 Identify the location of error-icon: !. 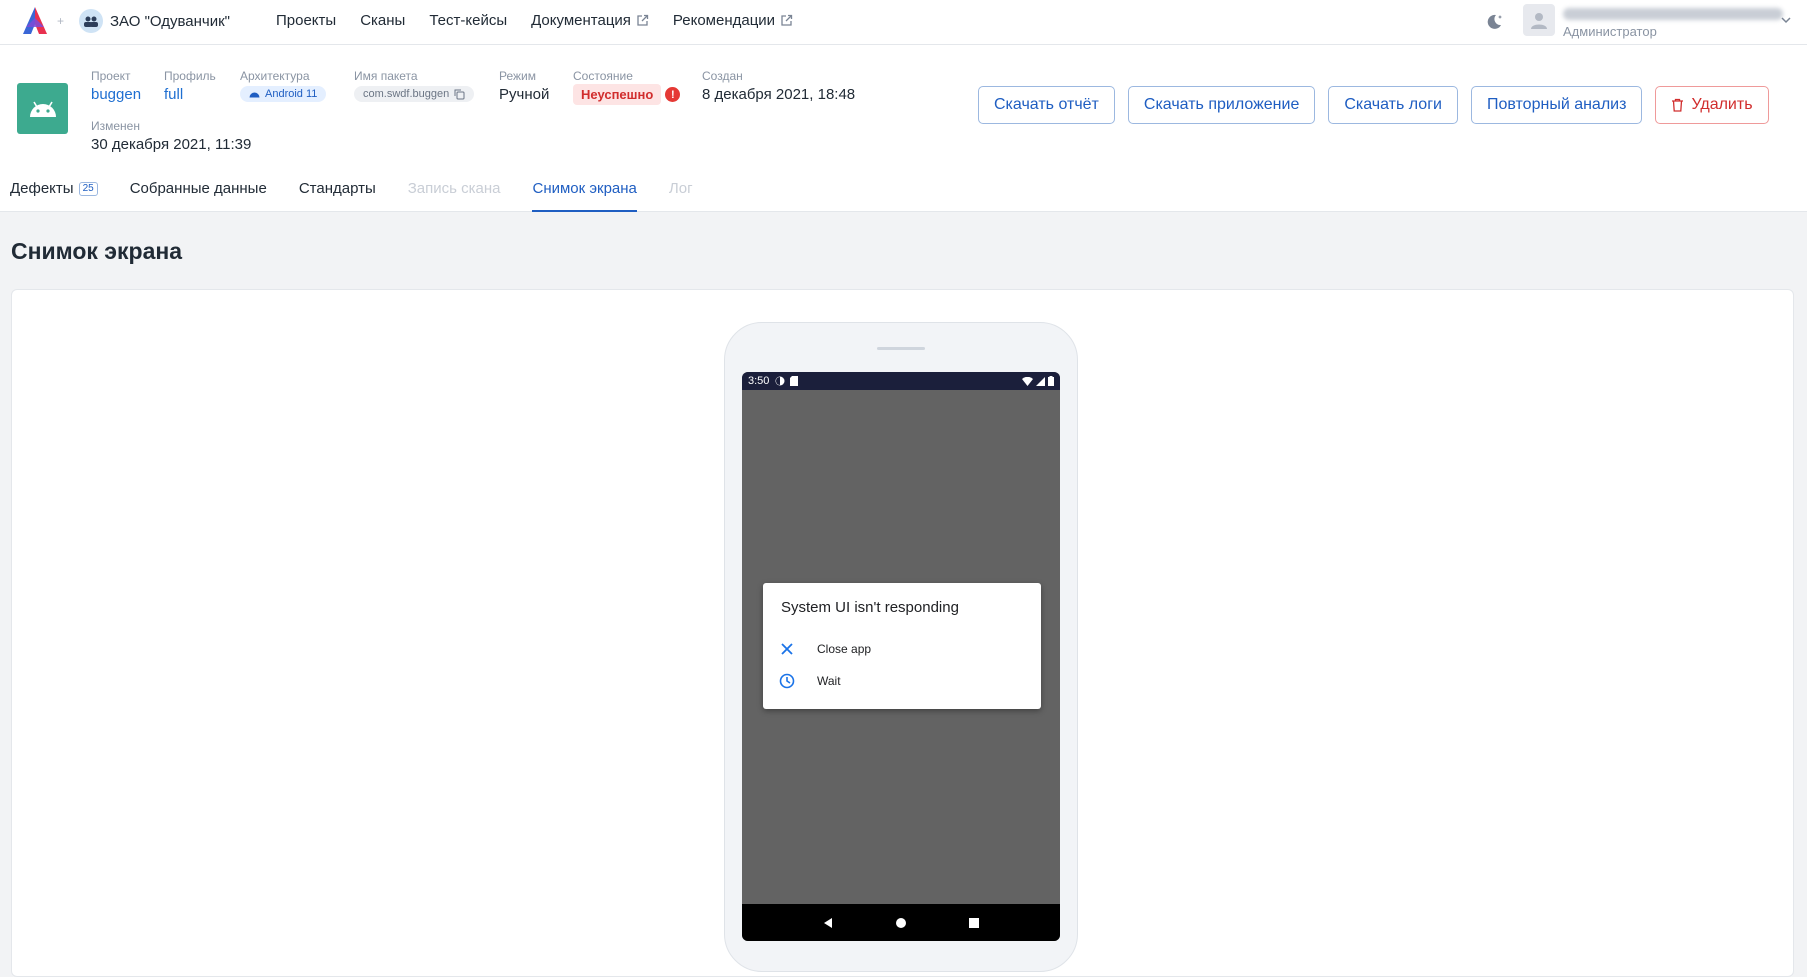
(673, 95).